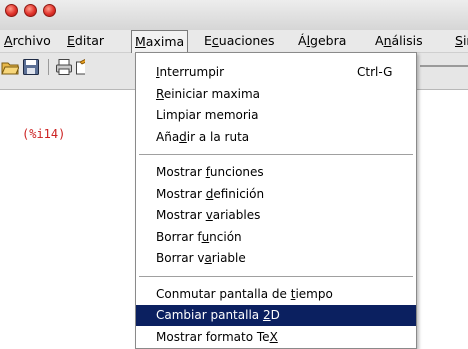 This screenshot has height=349, width=468. What do you see at coordinates (234, 15) in the screenshot?
I see `title-bar` at bounding box center [234, 15].